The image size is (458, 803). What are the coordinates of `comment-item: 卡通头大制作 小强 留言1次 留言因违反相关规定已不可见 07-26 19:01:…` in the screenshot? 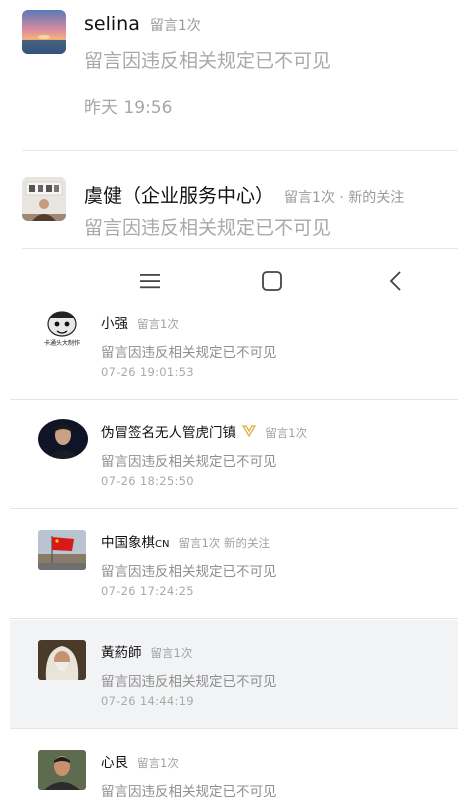 It's located at (234, 345).